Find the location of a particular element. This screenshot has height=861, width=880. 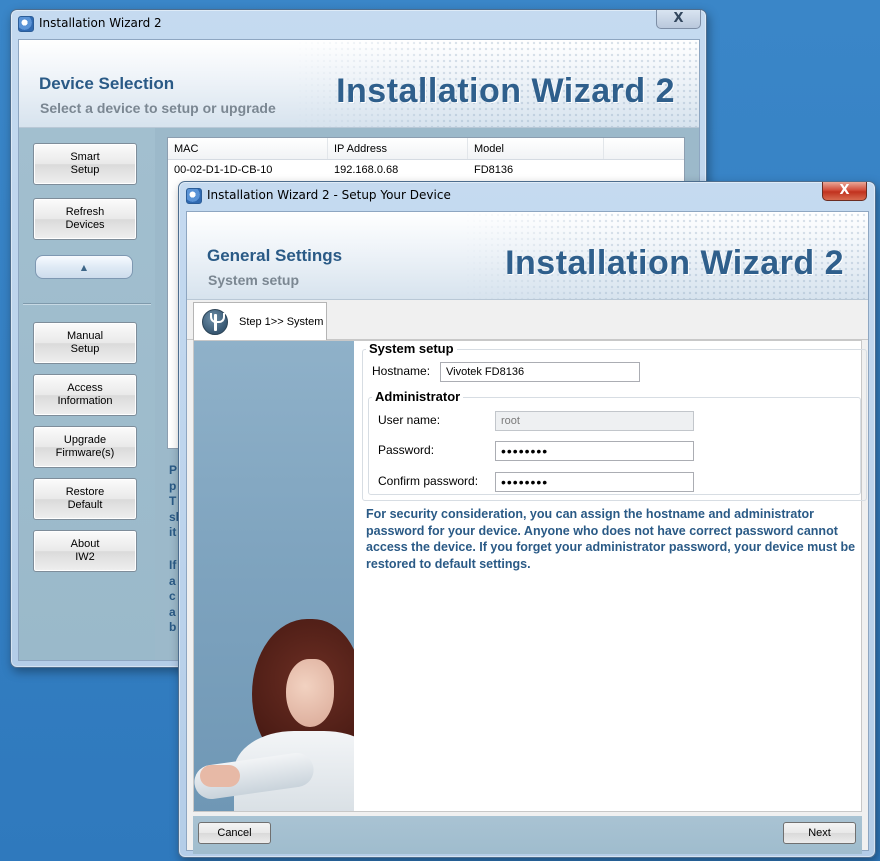

username-input is located at coordinates (594, 421).